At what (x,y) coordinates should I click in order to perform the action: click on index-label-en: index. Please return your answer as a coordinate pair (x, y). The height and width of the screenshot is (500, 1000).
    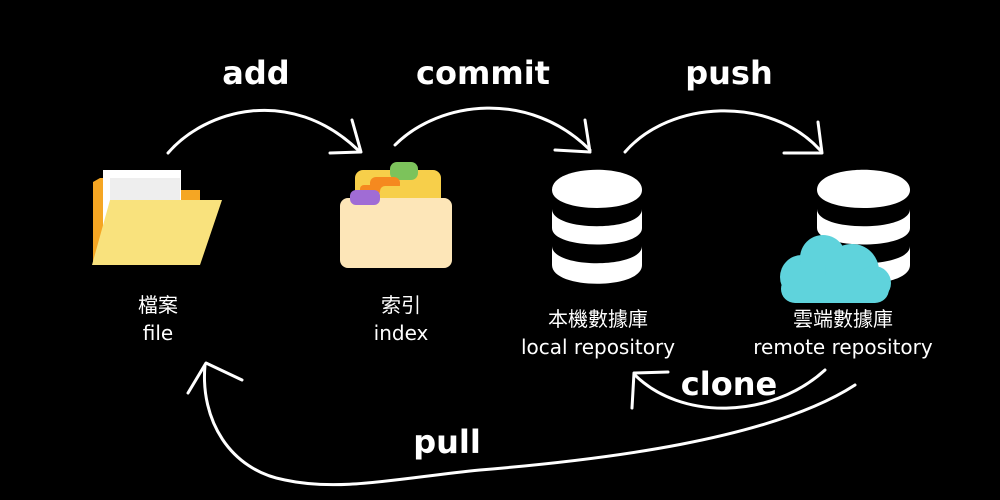
    Looking at the image, I should click on (401, 333).